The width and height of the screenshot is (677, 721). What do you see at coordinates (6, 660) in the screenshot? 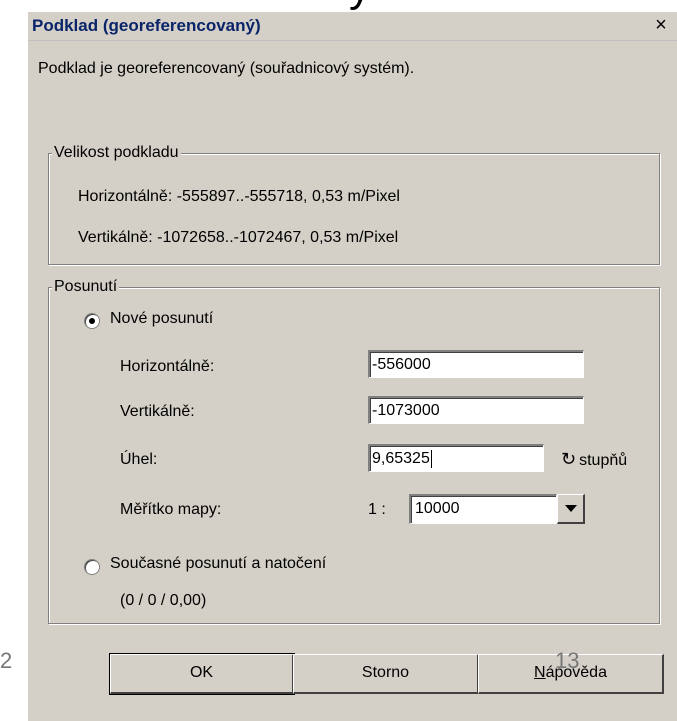
I see `slide-page-number-left: 2` at bounding box center [6, 660].